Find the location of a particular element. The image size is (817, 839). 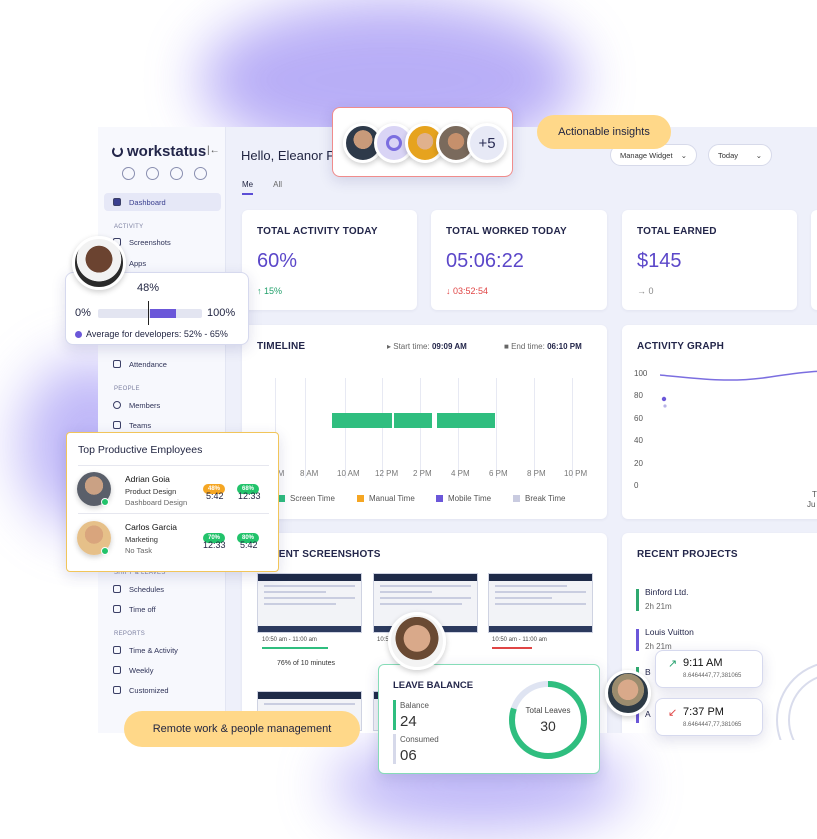

customized-icon is located at coordinates (117, 690).